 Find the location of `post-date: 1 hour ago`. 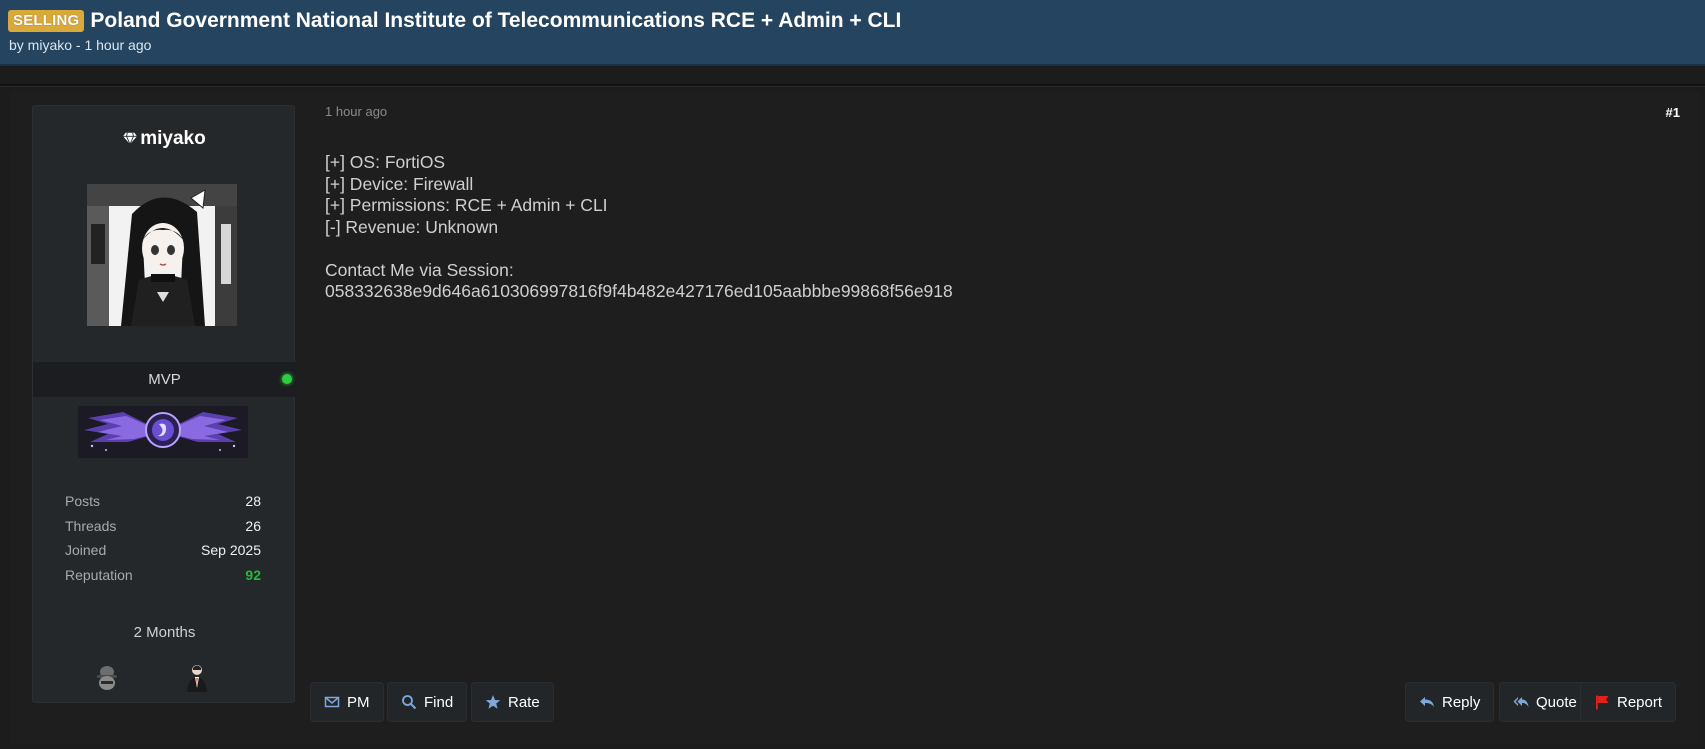

post-date: 1 hour ago is located at coordinates (356, 111).